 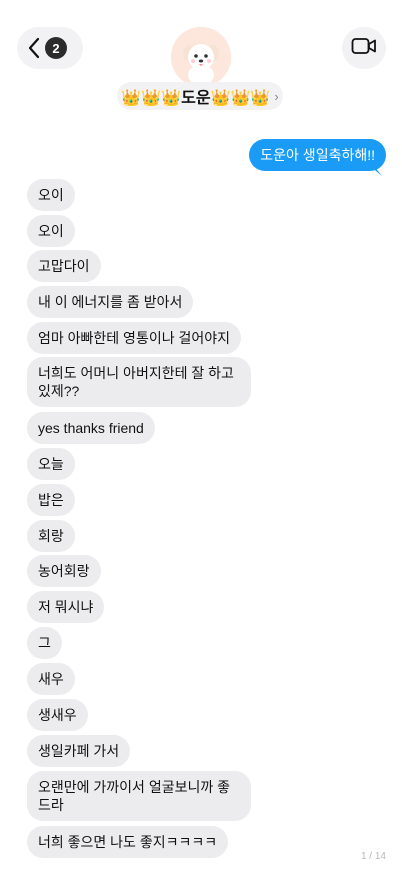 I want to click on received-message-bubble: 새우, so click(x=51, y=679).